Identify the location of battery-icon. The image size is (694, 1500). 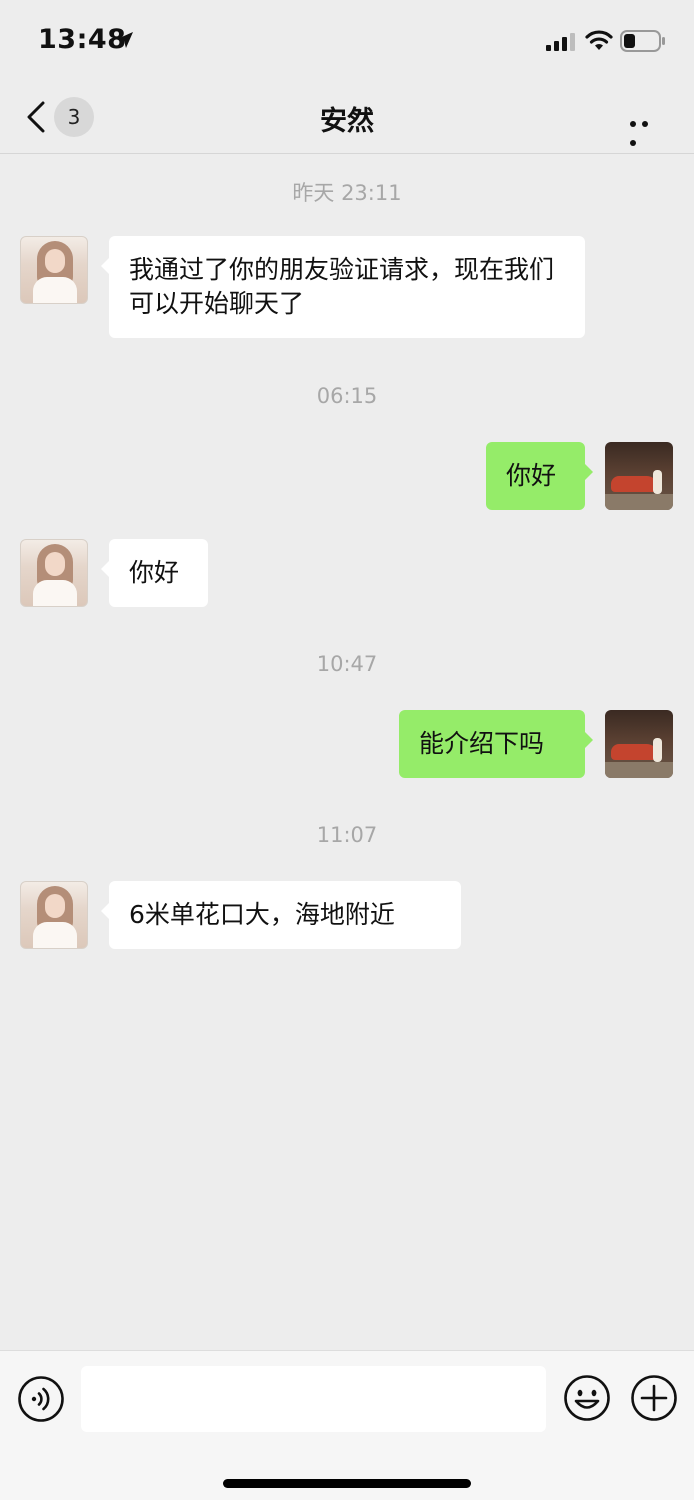
(642, 41).